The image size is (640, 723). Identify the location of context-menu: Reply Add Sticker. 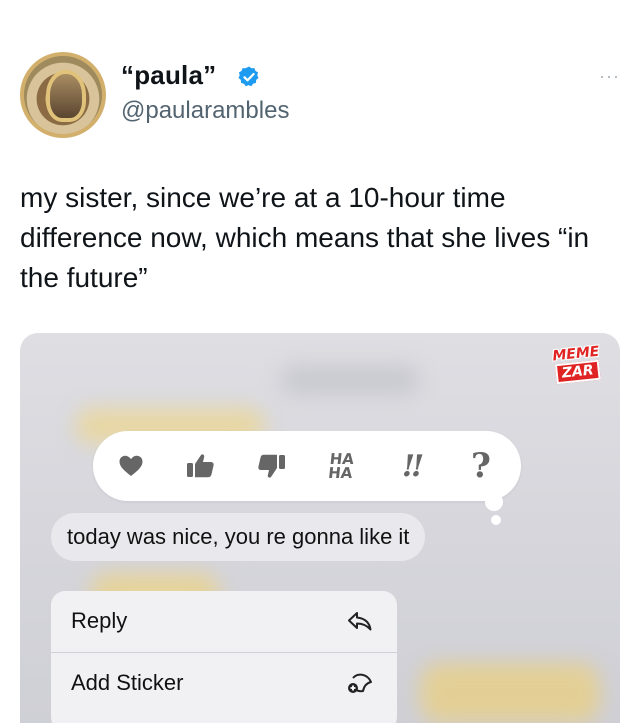
(224, 657).